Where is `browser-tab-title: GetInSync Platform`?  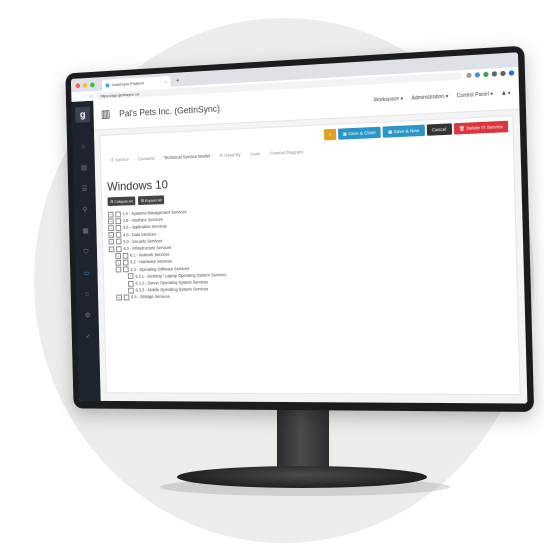
browser-tab-title: GetInSync Platform is located at coordinates (128, 83).